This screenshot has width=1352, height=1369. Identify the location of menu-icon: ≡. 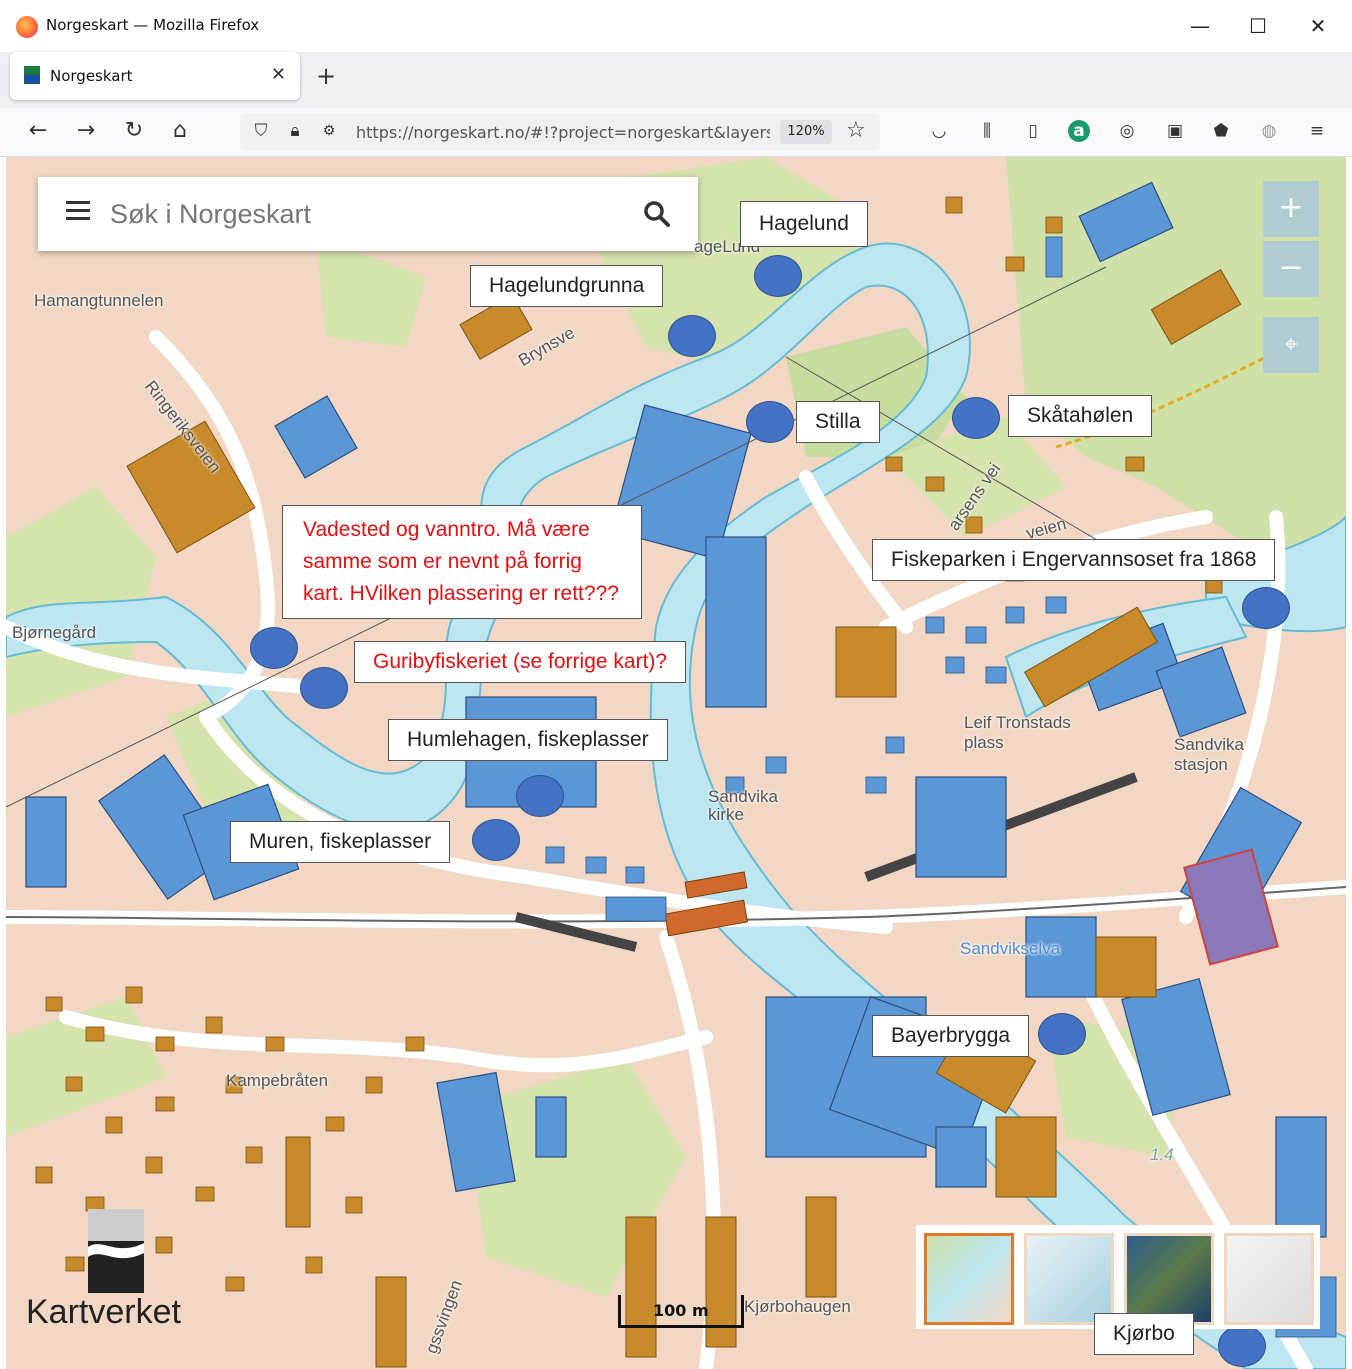
(1317, 131).